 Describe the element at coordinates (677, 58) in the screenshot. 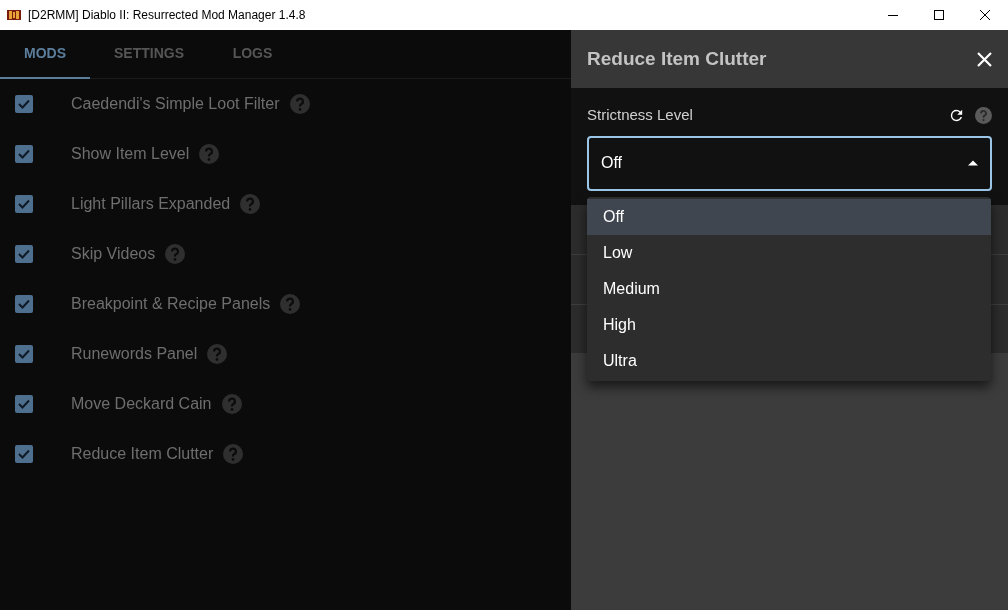

I see `drawer-title: Reduce Item Clutter` at that location.